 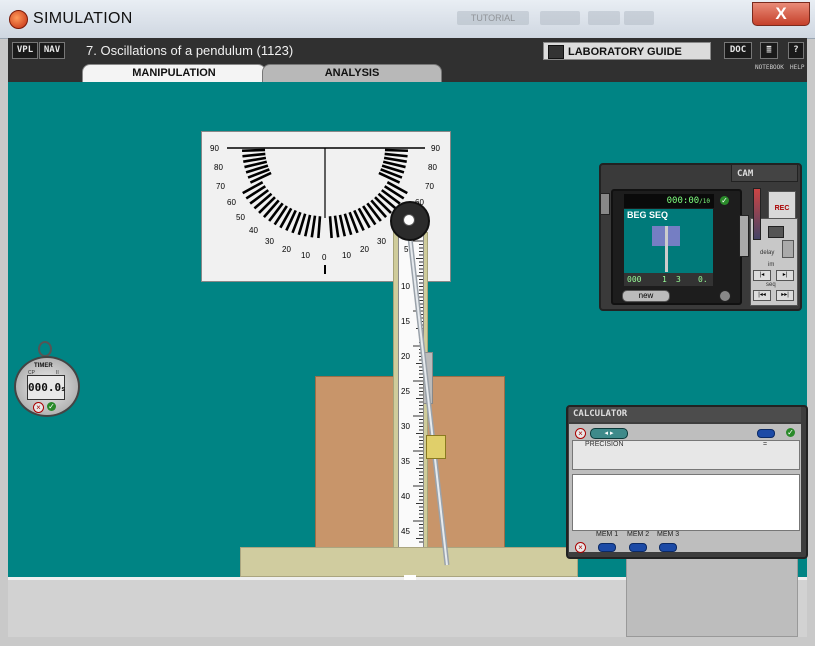 What do you see at coordinates (324, 257) in the screenshot?
I see `prot-center-0: 0` at bounding box center [324, 257].